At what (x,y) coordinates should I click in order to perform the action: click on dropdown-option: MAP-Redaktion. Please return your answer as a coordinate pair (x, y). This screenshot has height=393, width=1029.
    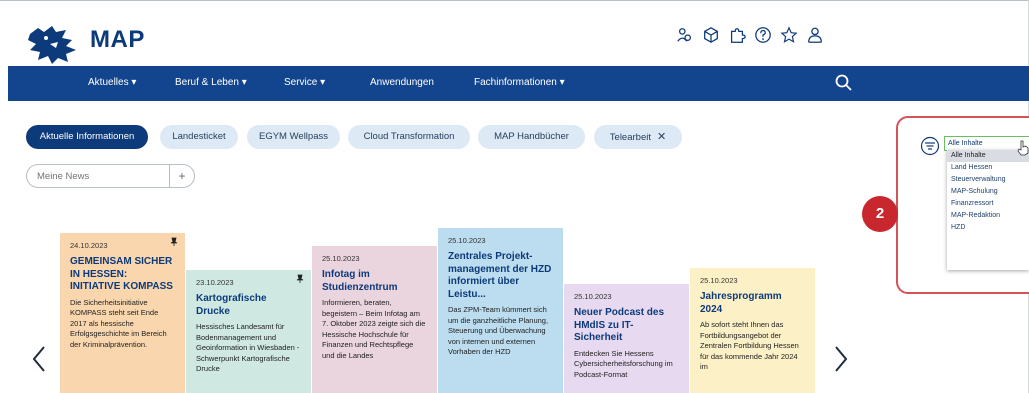
    Looking at the image, I should click on (988, 216).